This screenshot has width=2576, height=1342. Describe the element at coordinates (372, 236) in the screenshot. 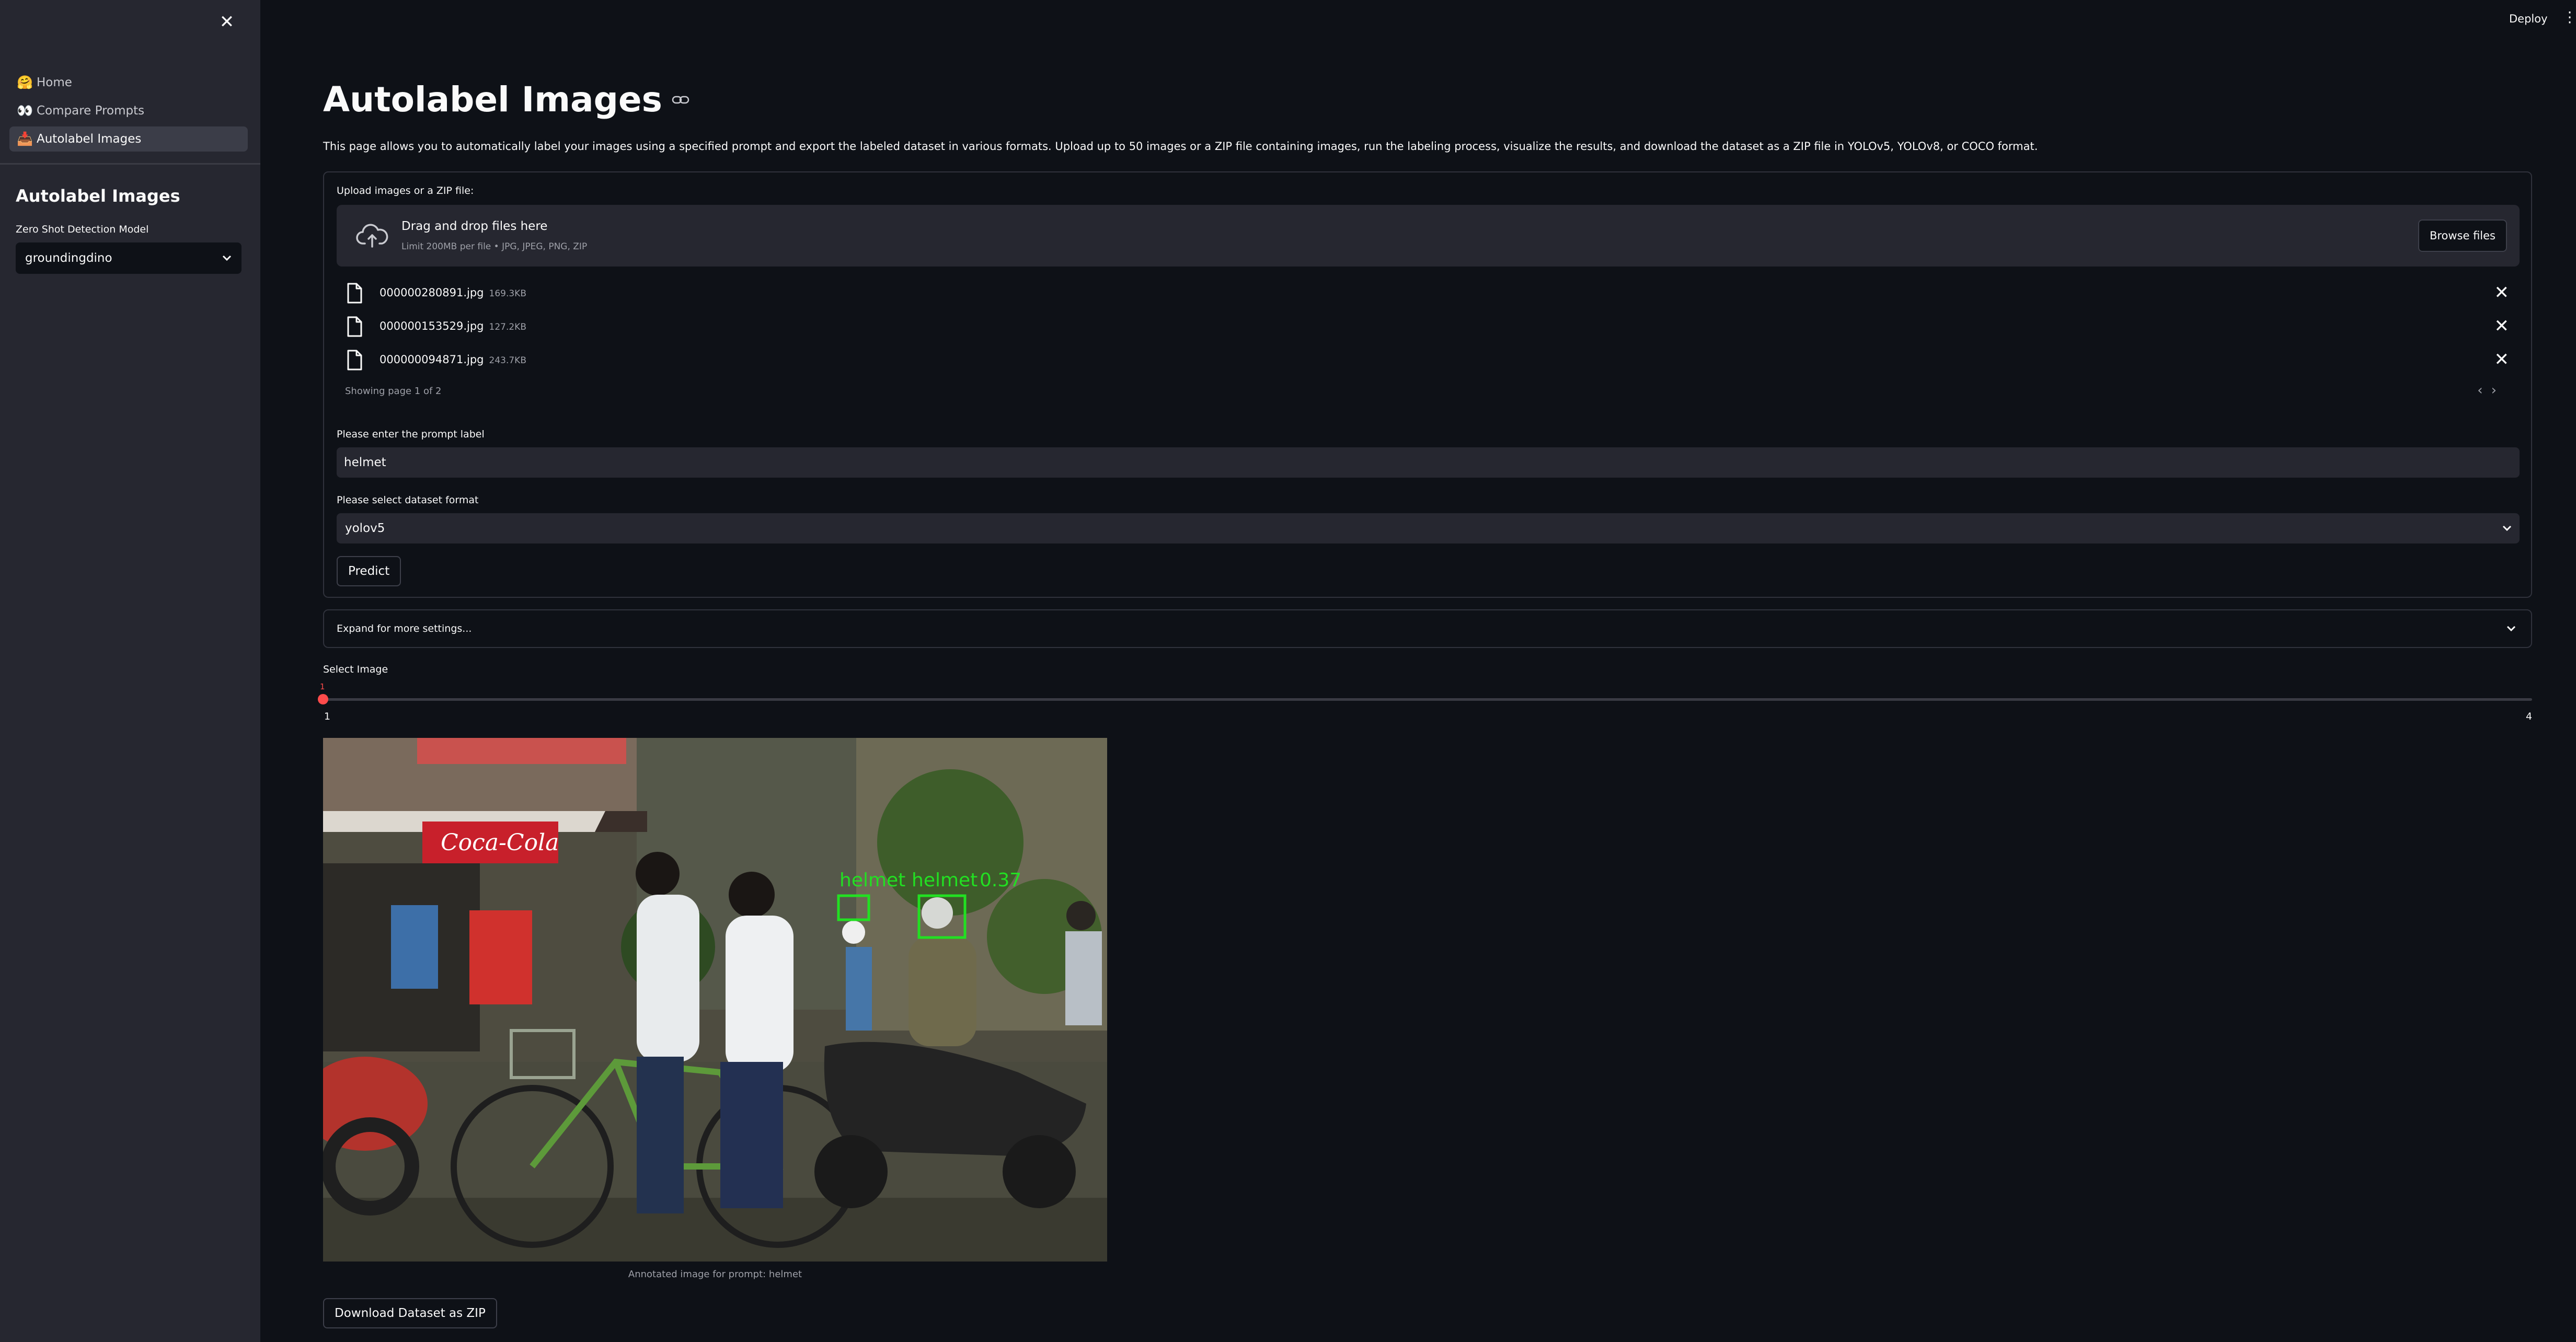

I see `cloud-upload-icon` at that location.